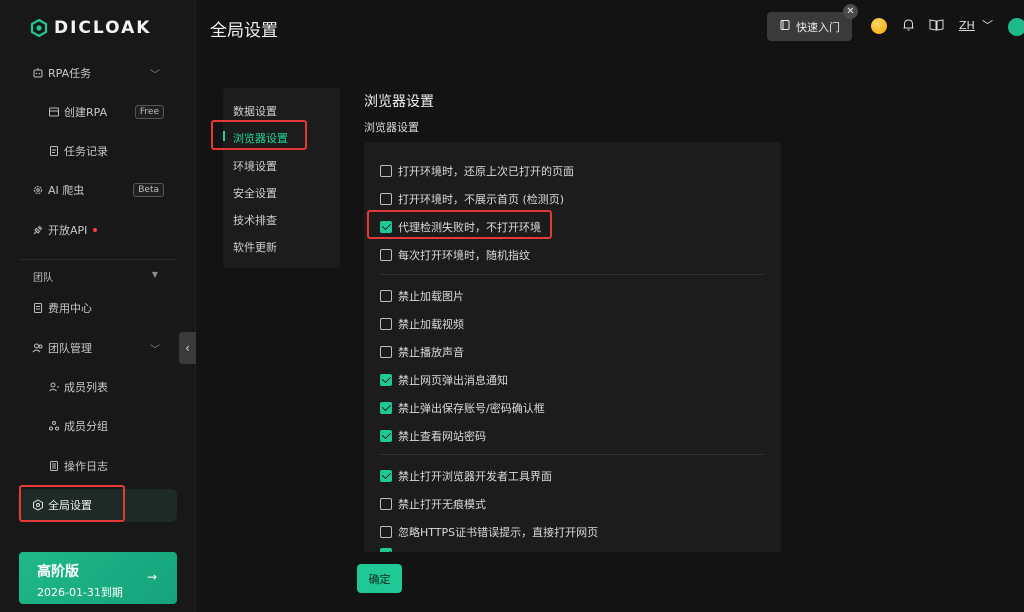 This screenshot has width=1024, height=612. I want to click on sidebar-item-billing: 费用中心, so click(98, 308).